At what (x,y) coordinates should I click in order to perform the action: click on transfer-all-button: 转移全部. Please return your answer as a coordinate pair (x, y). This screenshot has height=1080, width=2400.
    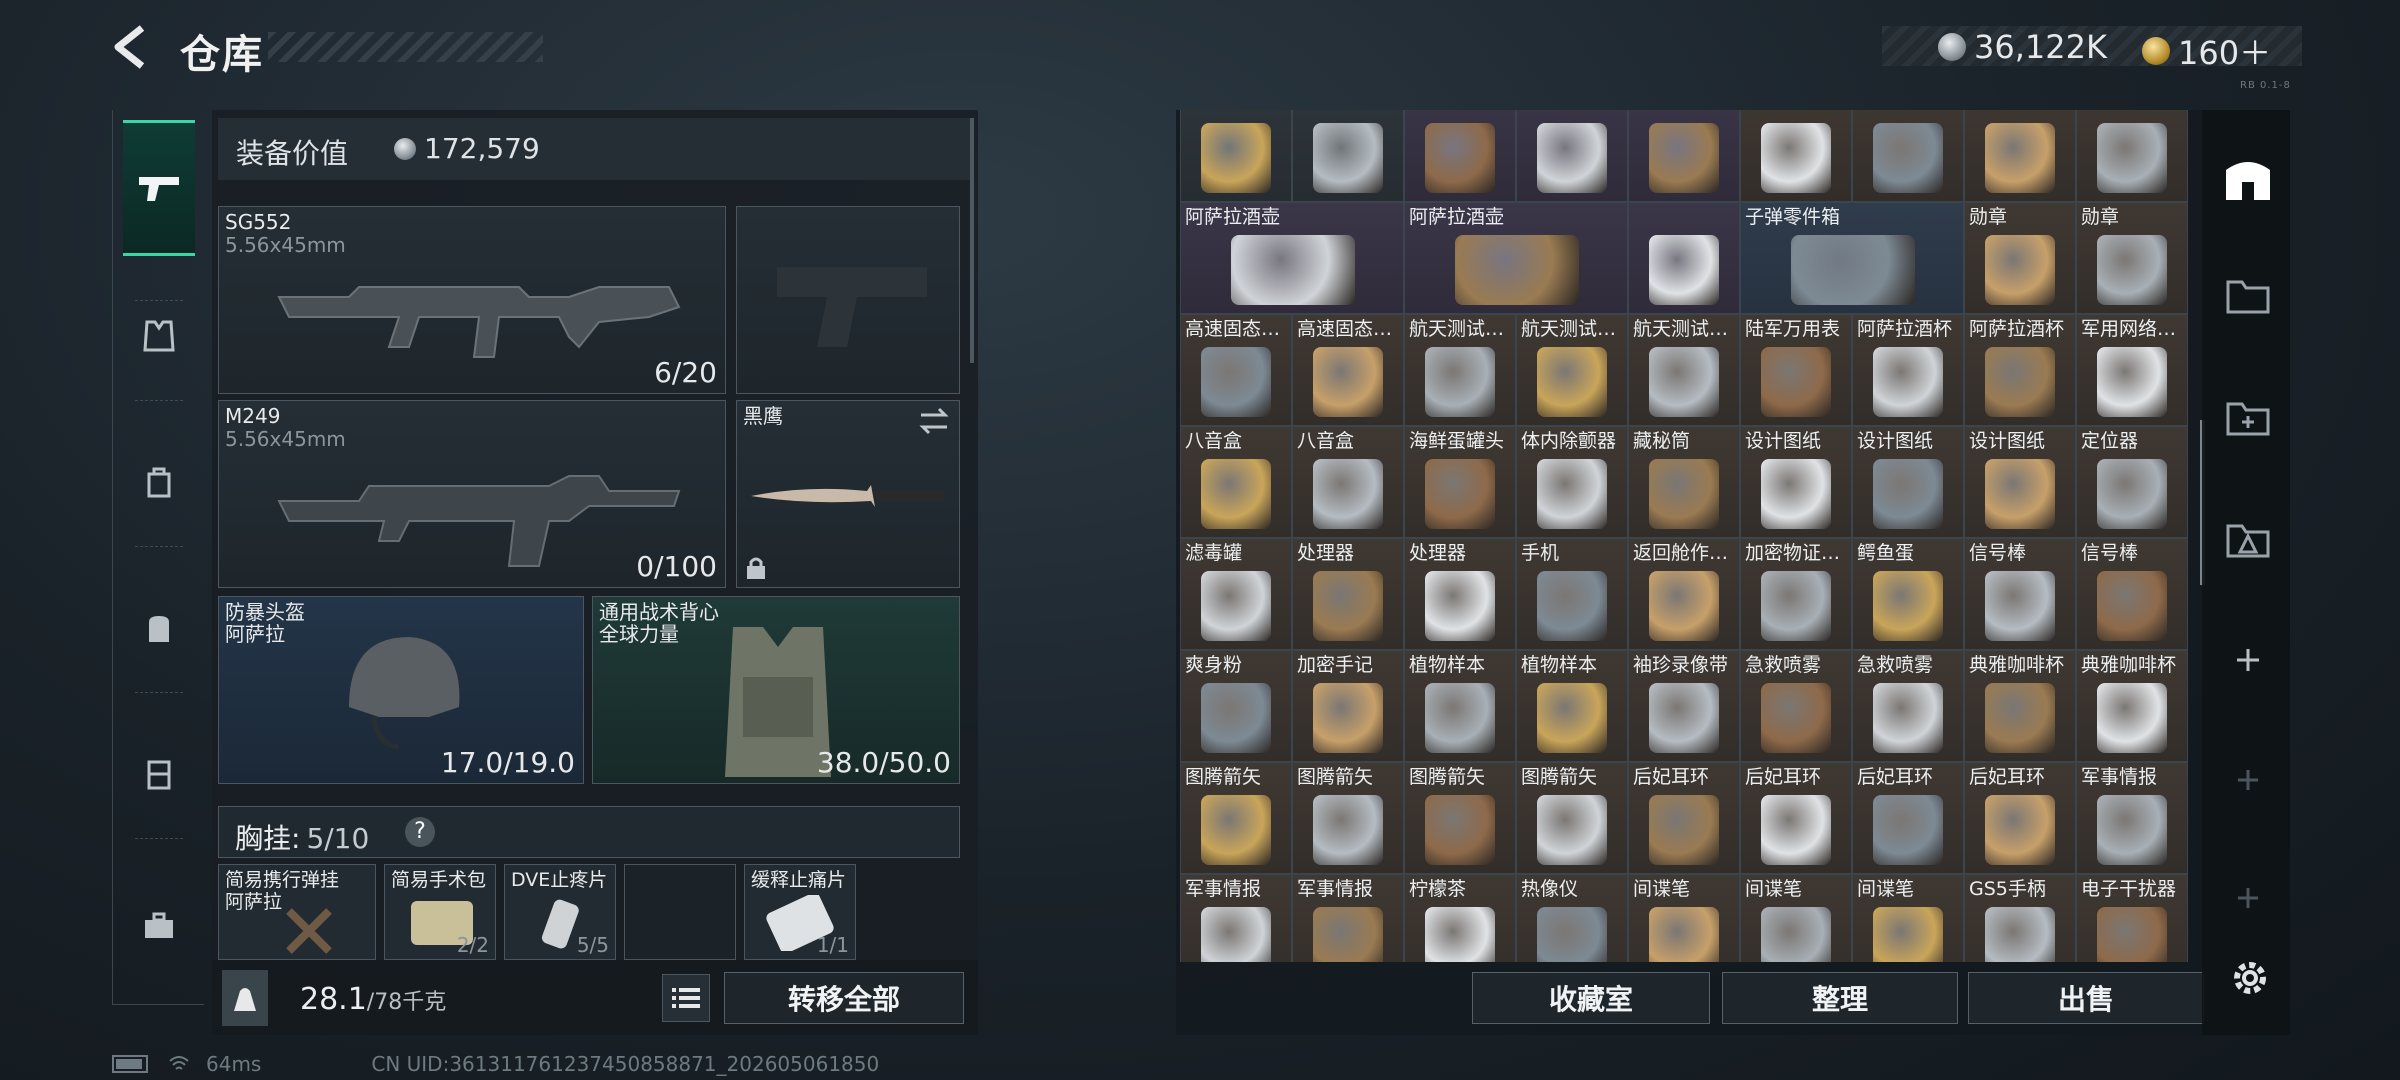
    Looking at the image, I should click on (844, 998).